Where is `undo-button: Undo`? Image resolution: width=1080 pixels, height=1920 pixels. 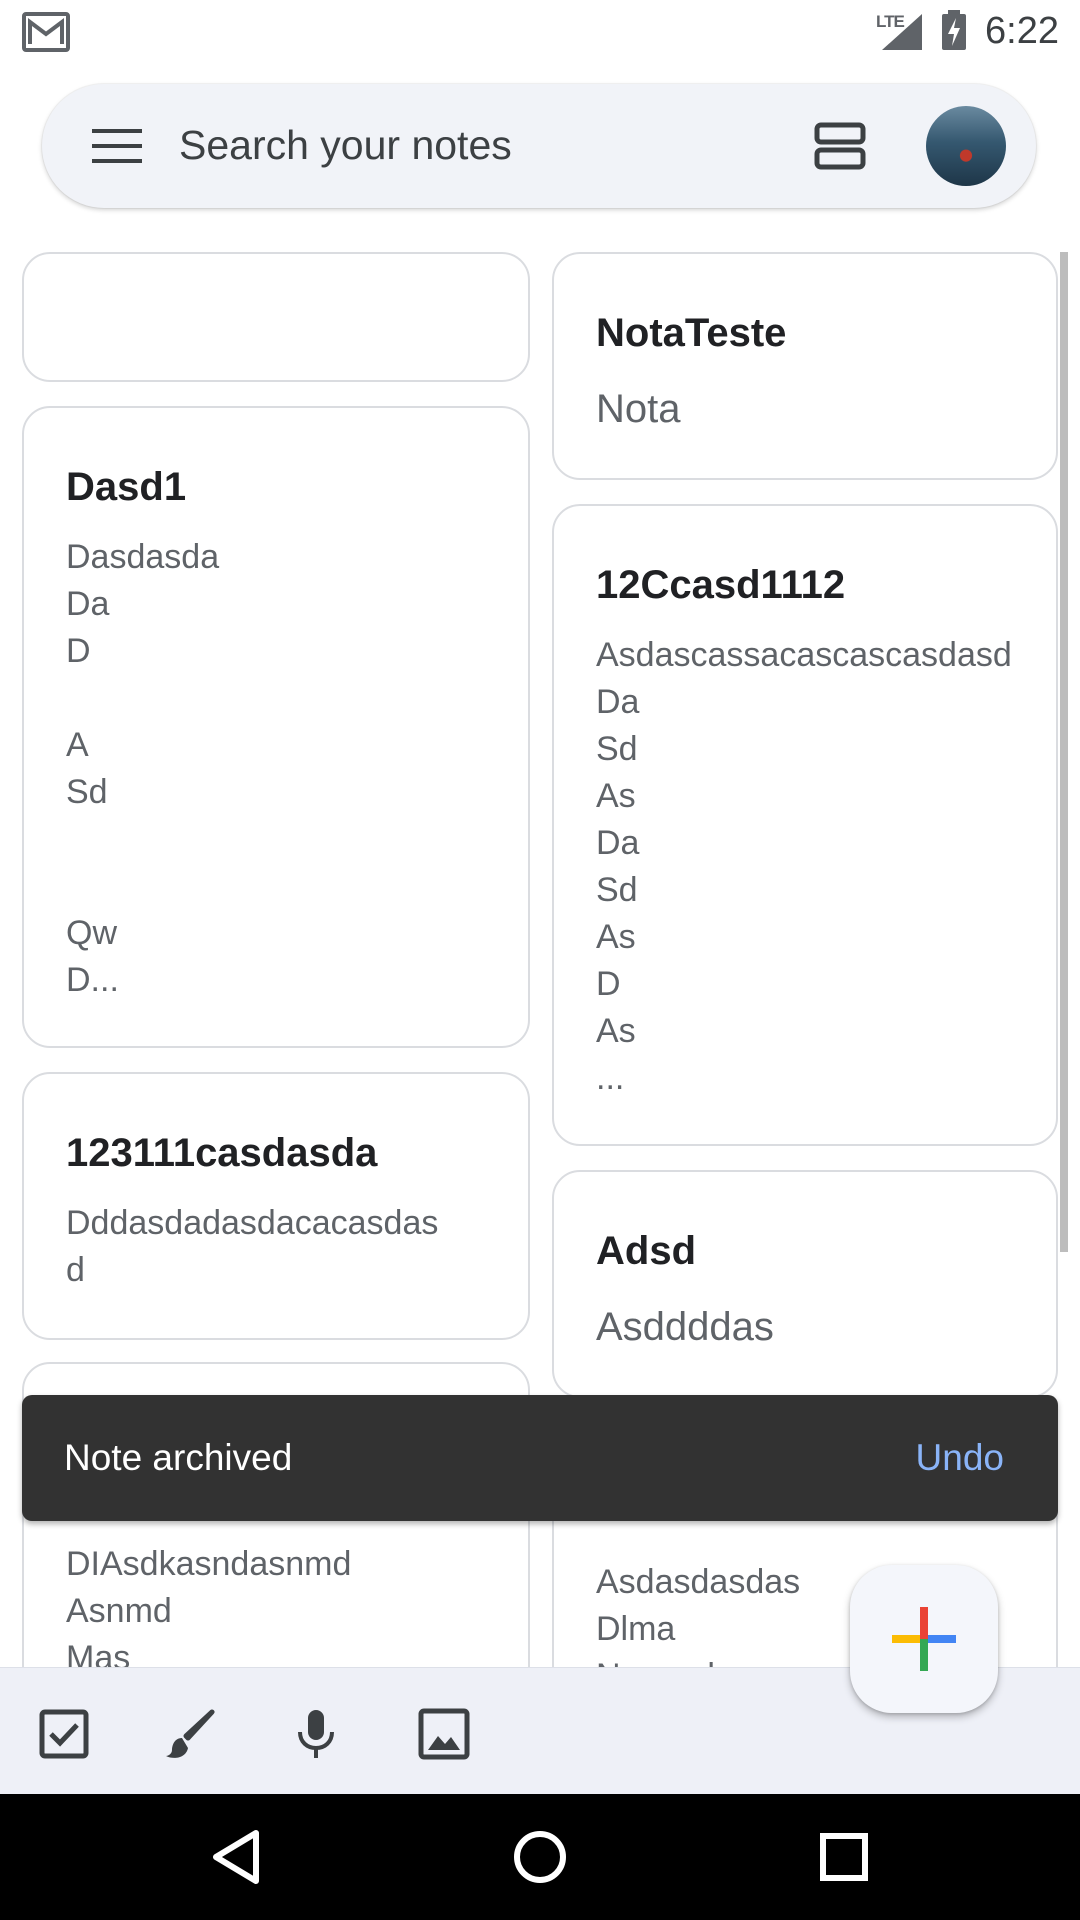
undo-button: Undo is located at coordinates (960, 1458).